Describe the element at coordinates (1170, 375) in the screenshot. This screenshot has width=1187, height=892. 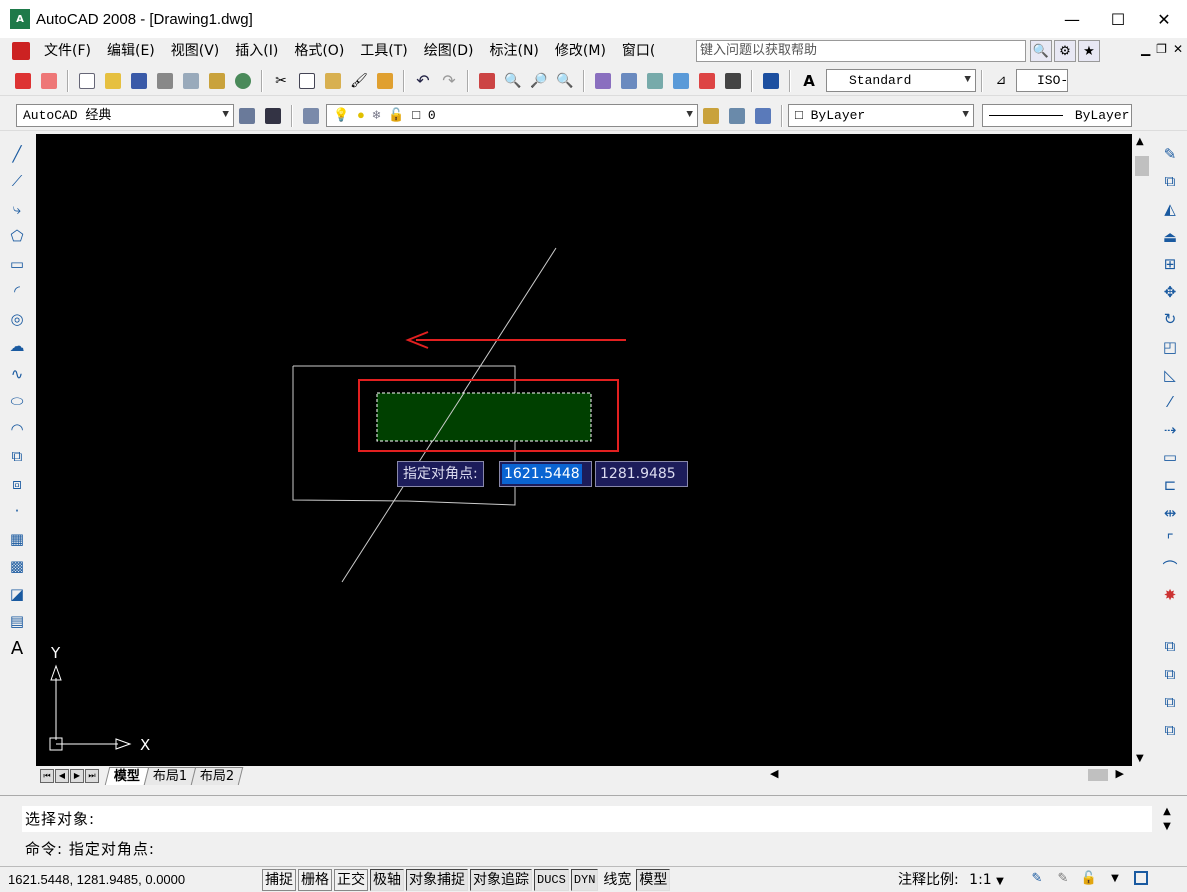
I see `stretch-icon: ◺` at that location.